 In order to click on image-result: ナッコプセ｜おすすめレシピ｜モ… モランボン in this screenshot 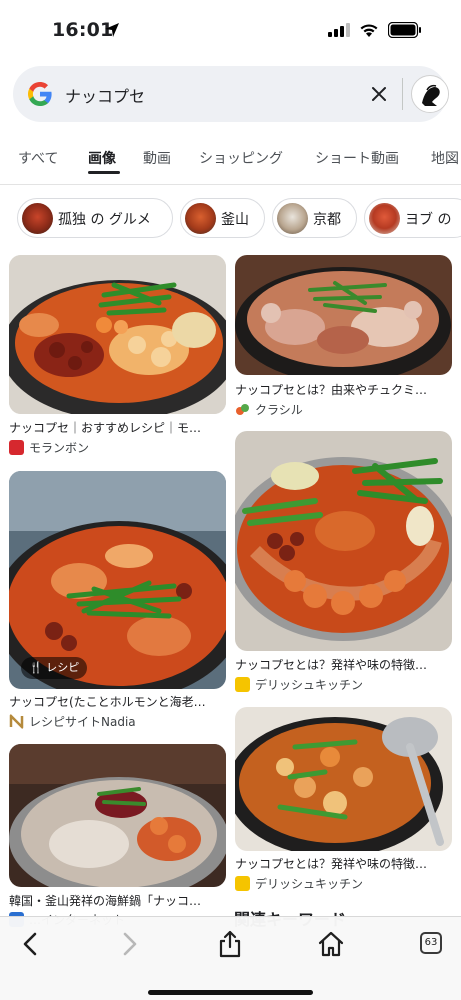, I will do `click(117, 357)`.